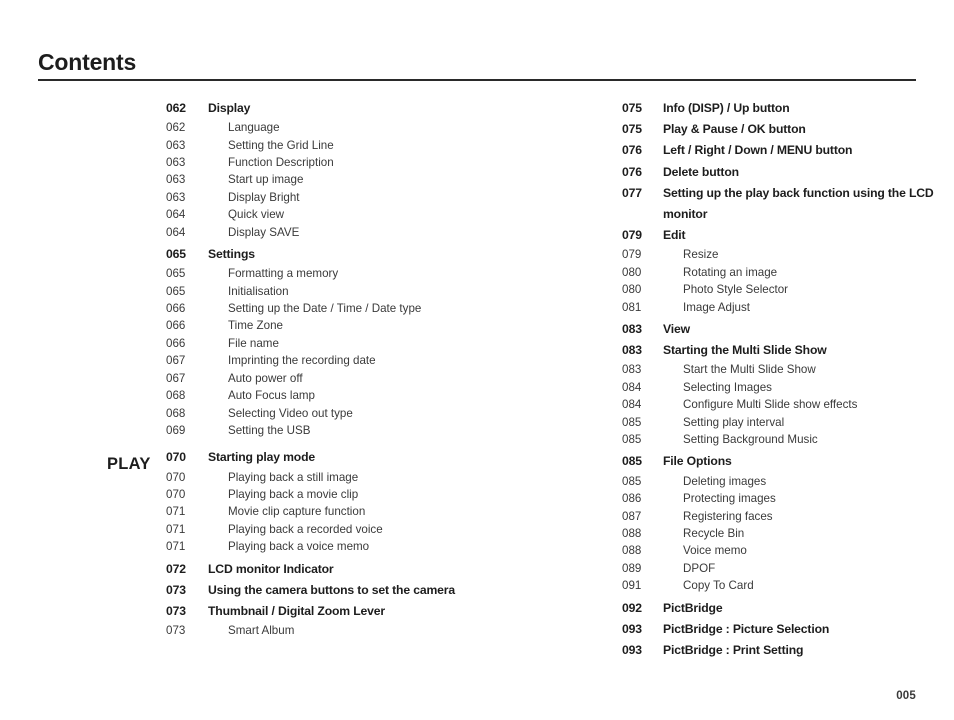 The image size is (954, 720). Describe the element at coordinates (632, 422) in the screenshot. I see `toc-entry-page-number: 085` at that location.